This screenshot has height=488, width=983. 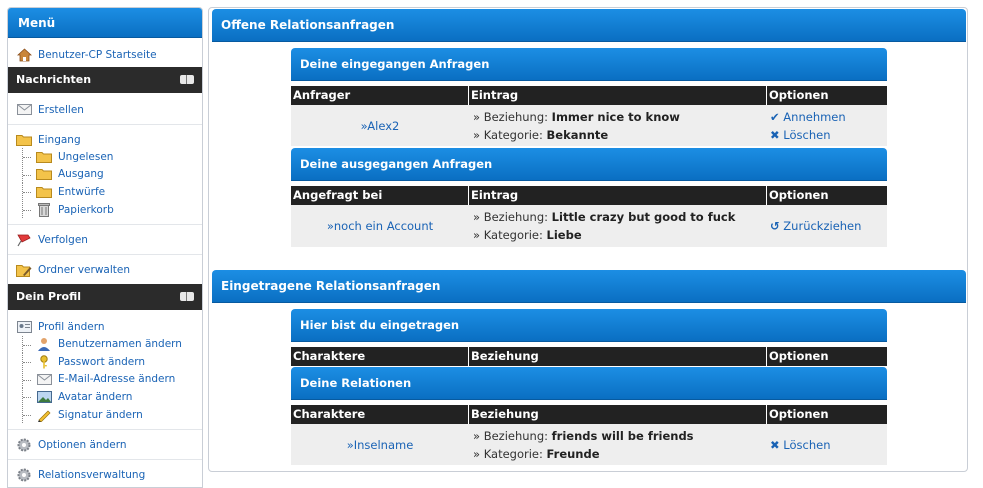 I want to click on withdraw-button: ↺ Zurückziehen, so click(x=815, y=226).